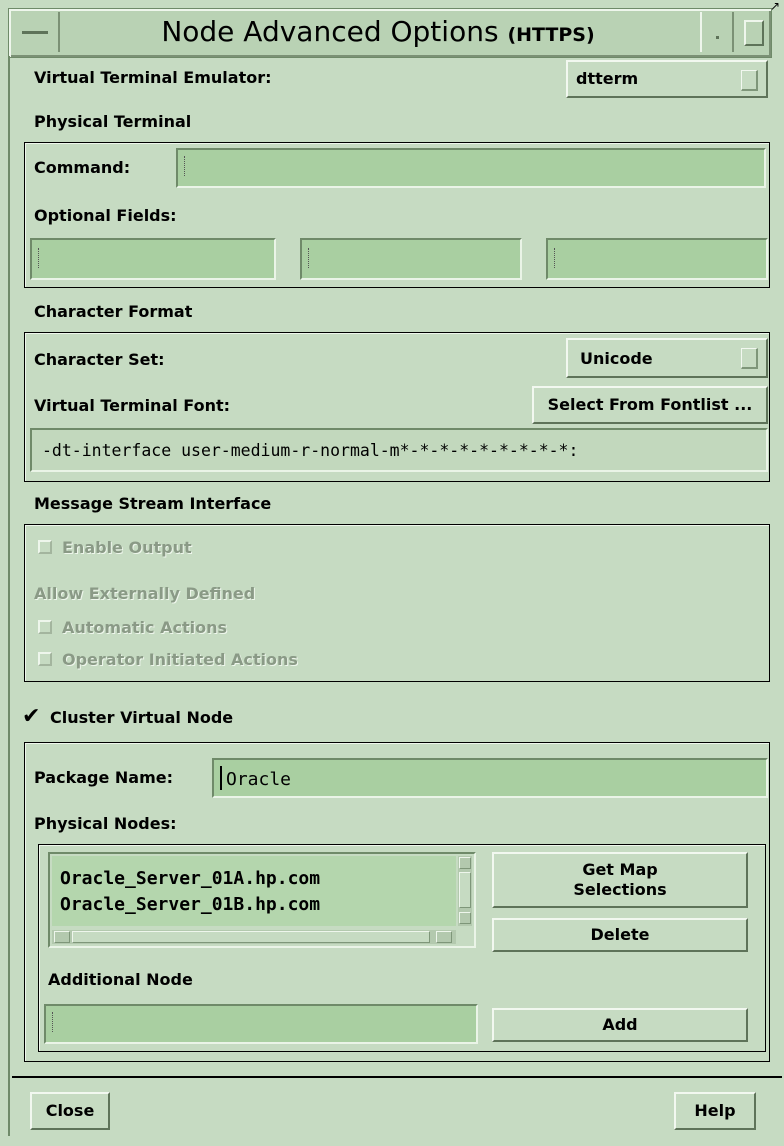  I want to click on close-button: Close, so click(70, 1111).